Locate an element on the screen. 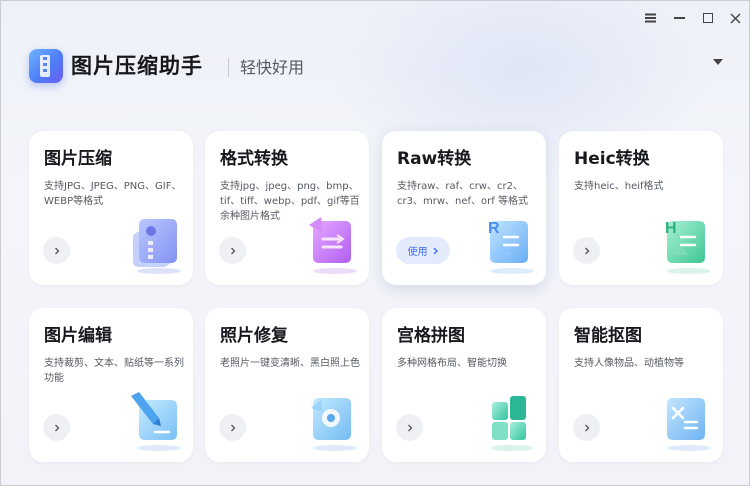 This screenshot has width=750, height=486. app-slogan: 轻快好用 is located at coordinates (272, 67).